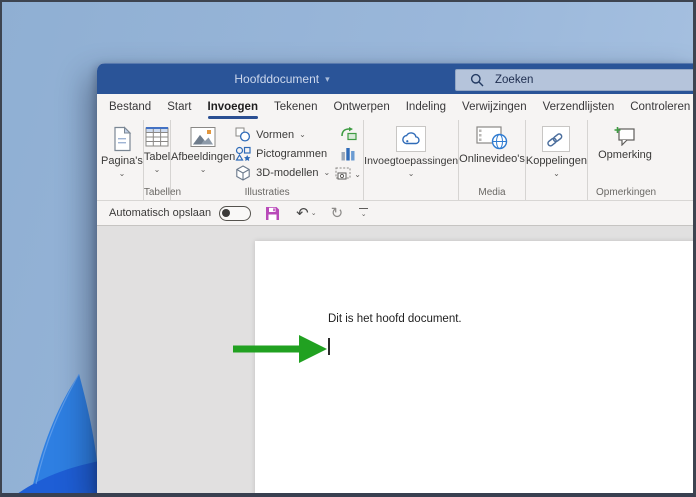  Describe the element at coordinates (364, 208) in the screenshot. I see `qat-overflow-icon` at that location.